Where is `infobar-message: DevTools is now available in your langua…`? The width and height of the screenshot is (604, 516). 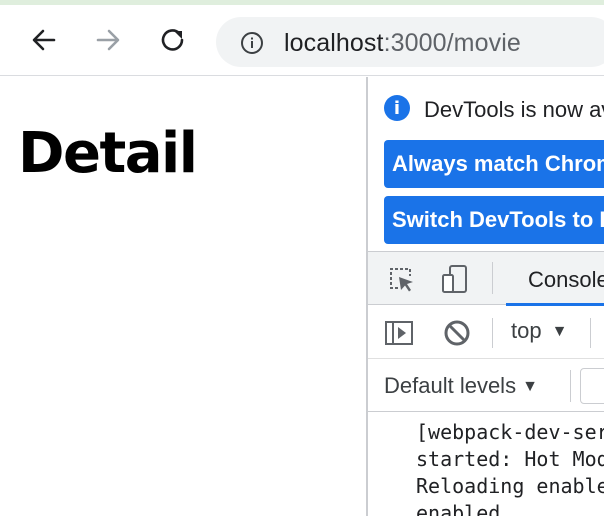 infobar-message: DevTools is now available in your langua… is located at coordinates (514, 109).